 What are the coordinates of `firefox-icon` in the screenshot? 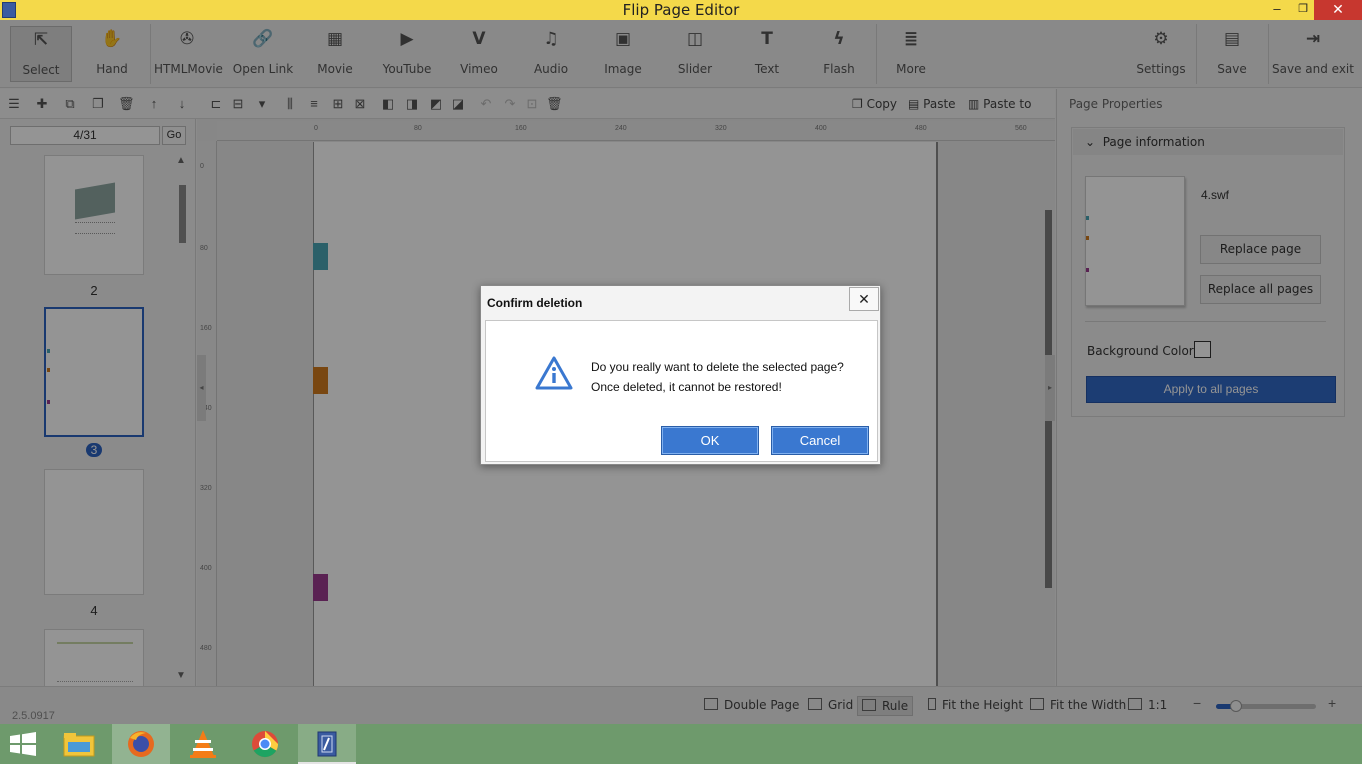 It's located at (141, 744).